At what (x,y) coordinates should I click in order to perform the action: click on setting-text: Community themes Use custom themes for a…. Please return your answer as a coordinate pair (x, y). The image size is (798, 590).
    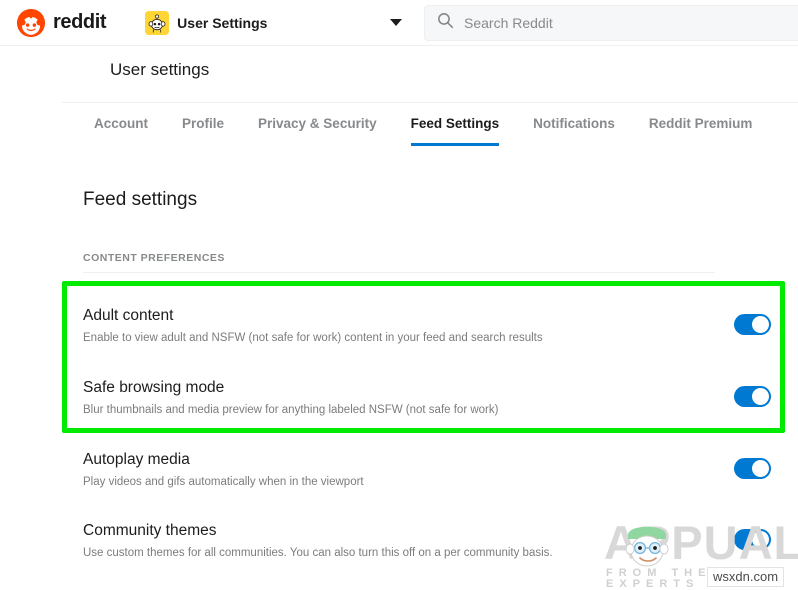
    Looking at the image, I should click on (318, 541).